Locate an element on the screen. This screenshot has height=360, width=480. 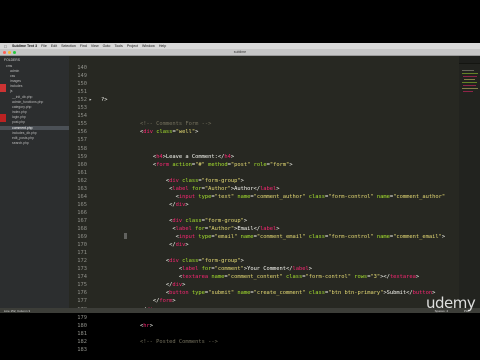
menu-view: View is located at coordinates (95, 46).